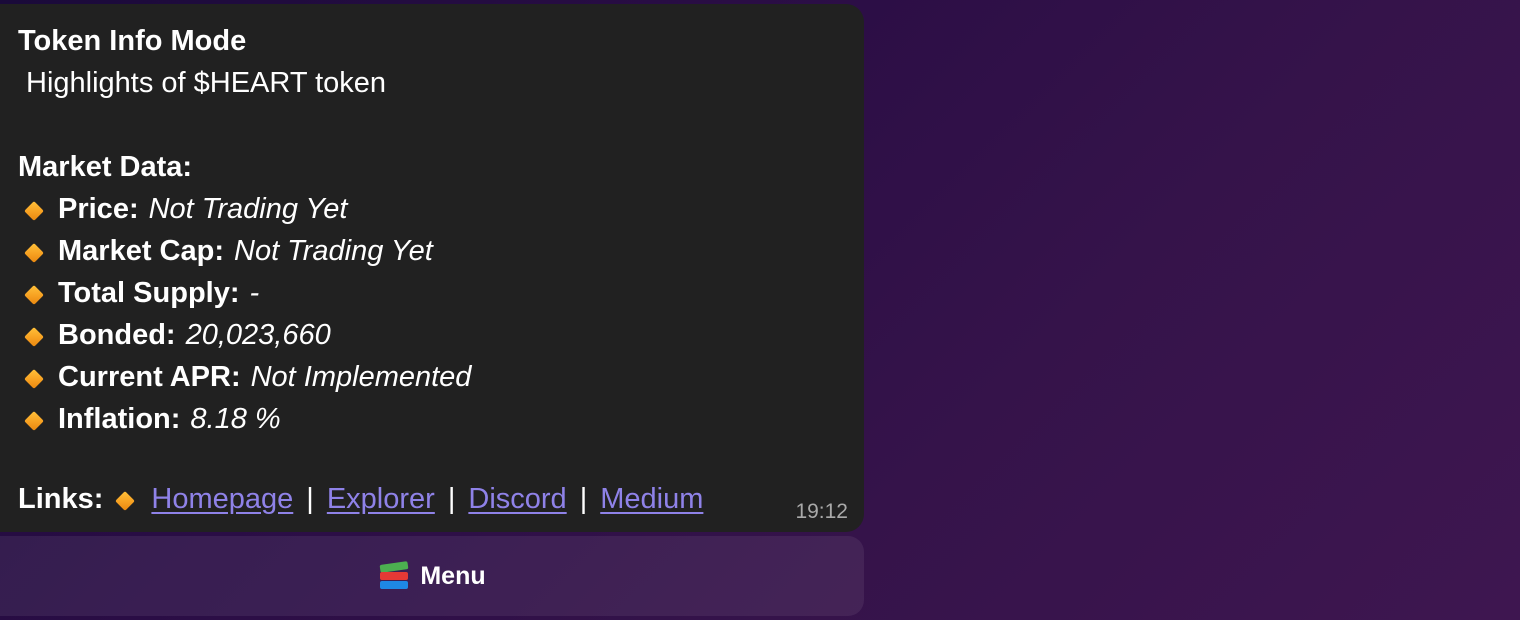 This screenshot has width=1520, height=620. I want to click on item-label: Total Supply:, so click(149, 293).